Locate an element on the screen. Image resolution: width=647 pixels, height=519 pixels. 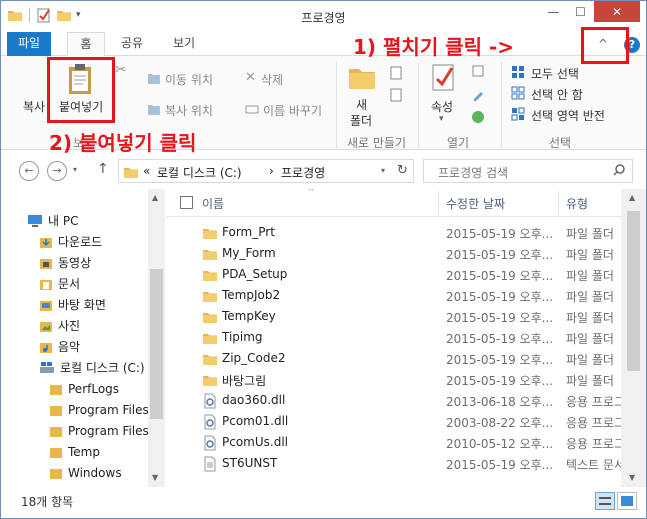
table-row: PDA_Setup 2015-05-19 오후... 파일 폴더 is located at coordinates (396, 274).